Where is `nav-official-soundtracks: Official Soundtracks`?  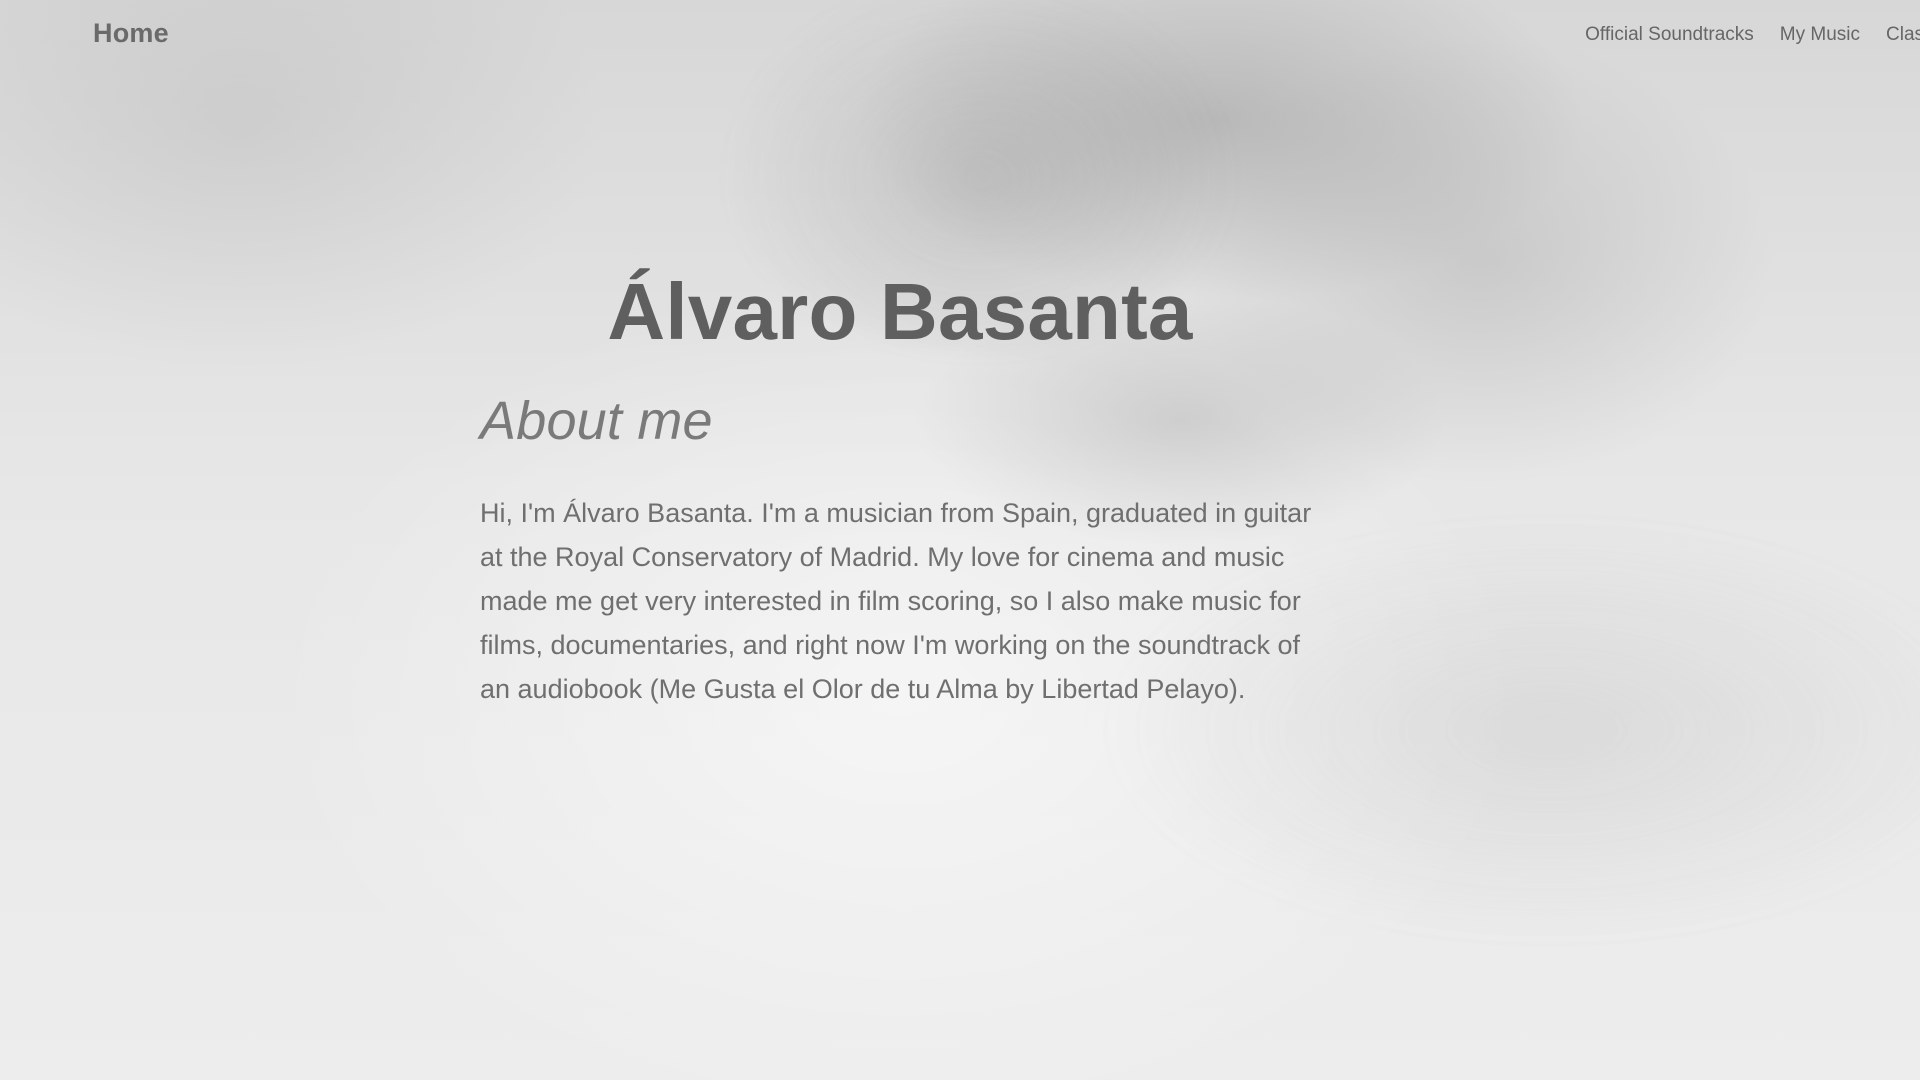 nav-official-soundtracks: Official Soundtracks is located at coordinates (1669, 35).